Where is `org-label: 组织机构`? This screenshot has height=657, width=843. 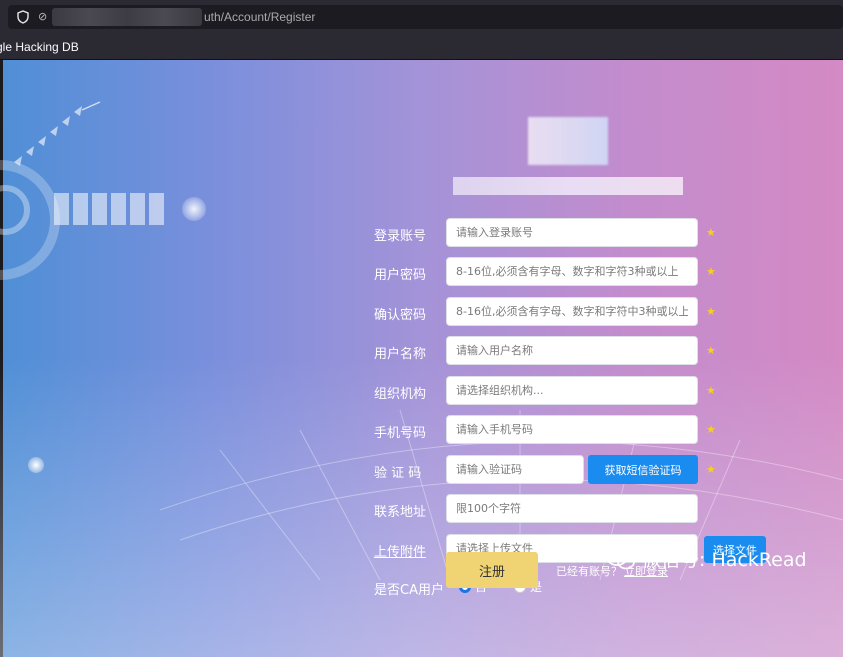 org-label: 组织机构 is located at coordinates (400, 394).